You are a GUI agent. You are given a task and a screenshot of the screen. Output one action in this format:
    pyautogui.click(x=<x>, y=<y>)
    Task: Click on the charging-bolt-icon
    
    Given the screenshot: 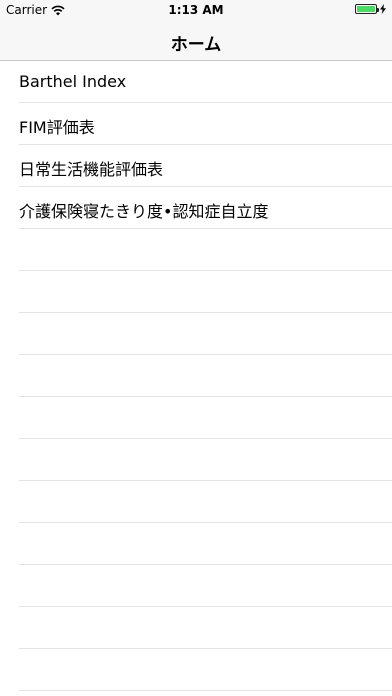 What is the action you would take?
    pyautogui.click(x=383, y=9)
    